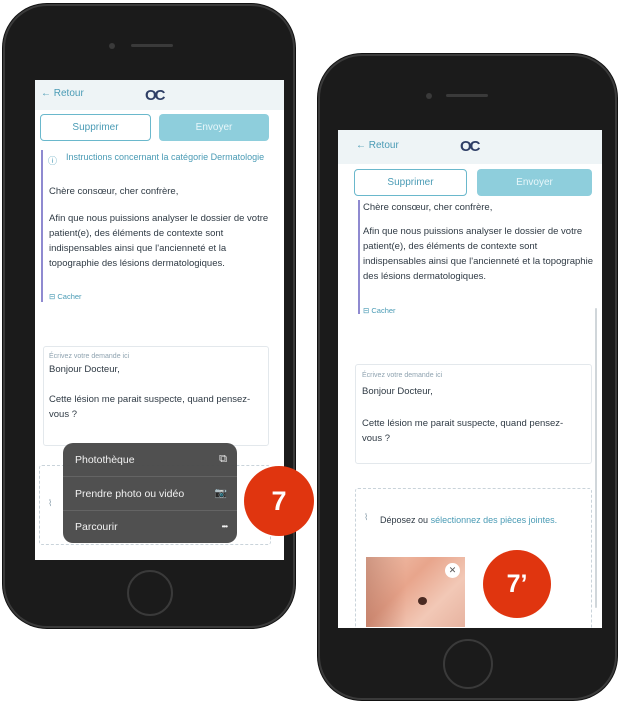 The image size is (619, 702). What do you see at coordinates (96, 526) in the screenshot?
I see `menu-item-label: Parcourir` at bounding box center [96, 526].